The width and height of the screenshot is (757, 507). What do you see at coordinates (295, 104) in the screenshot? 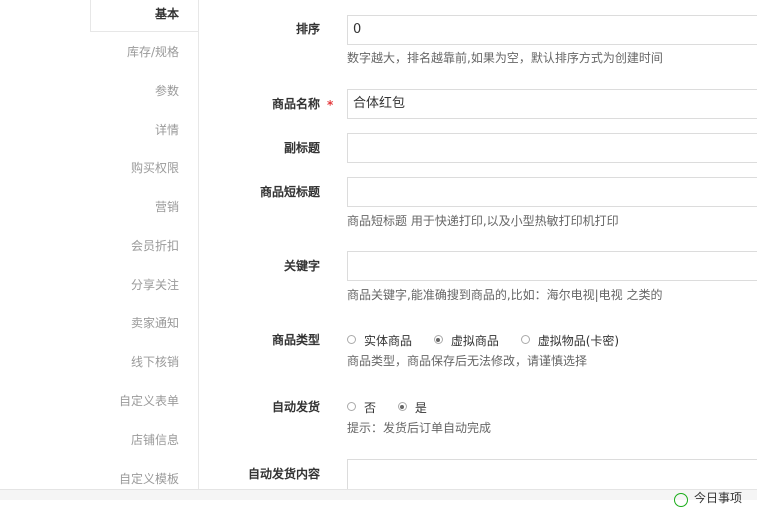
I see `product-name-label: 商品名称` at bounding box center [295, 104].